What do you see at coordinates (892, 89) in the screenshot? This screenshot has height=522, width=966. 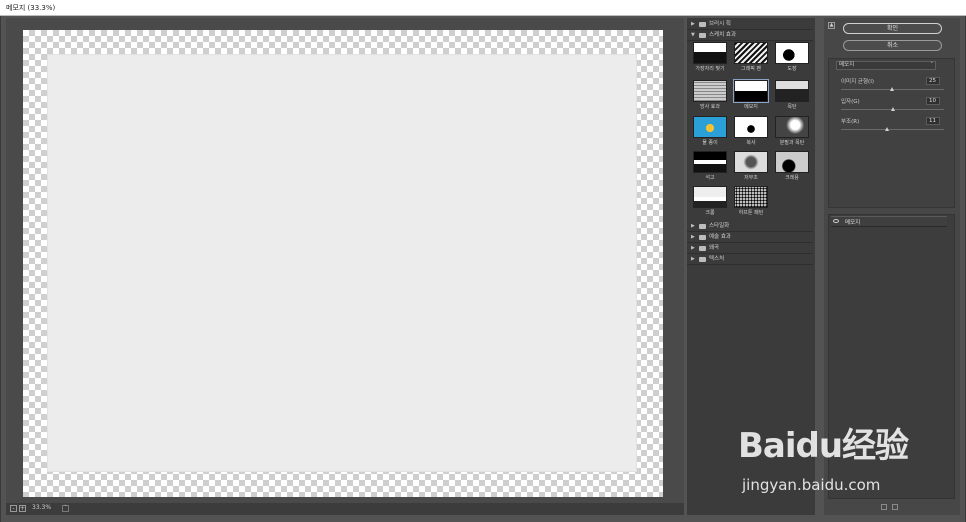 I see `image-balance-slider-thumb` at bounding box center [892, 89].